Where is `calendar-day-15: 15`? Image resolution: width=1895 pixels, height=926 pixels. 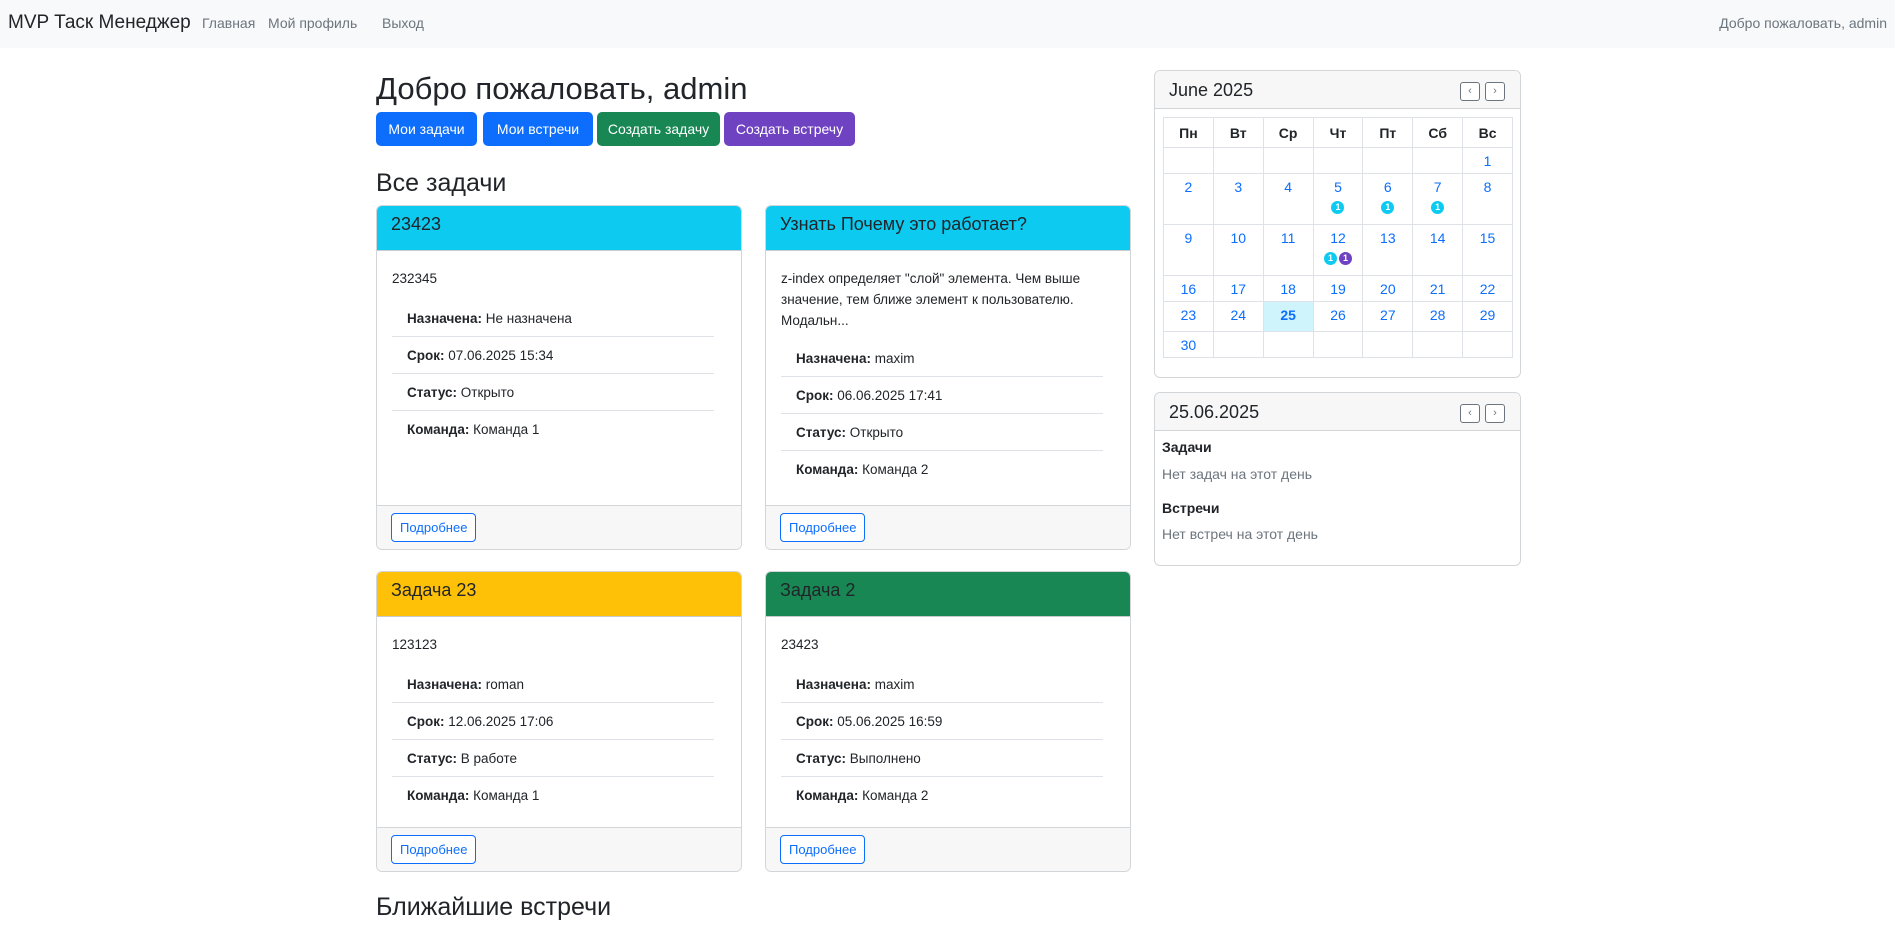 calendar-day-15: 15 is located at coordinates (1487, 250).